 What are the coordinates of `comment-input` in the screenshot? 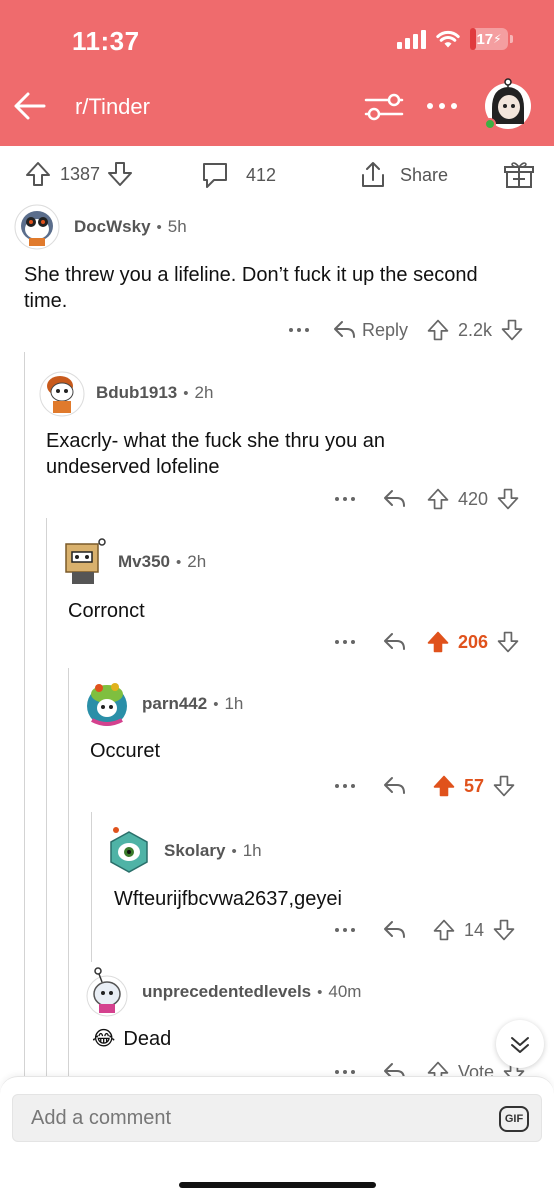 It's located at (243, 1118).